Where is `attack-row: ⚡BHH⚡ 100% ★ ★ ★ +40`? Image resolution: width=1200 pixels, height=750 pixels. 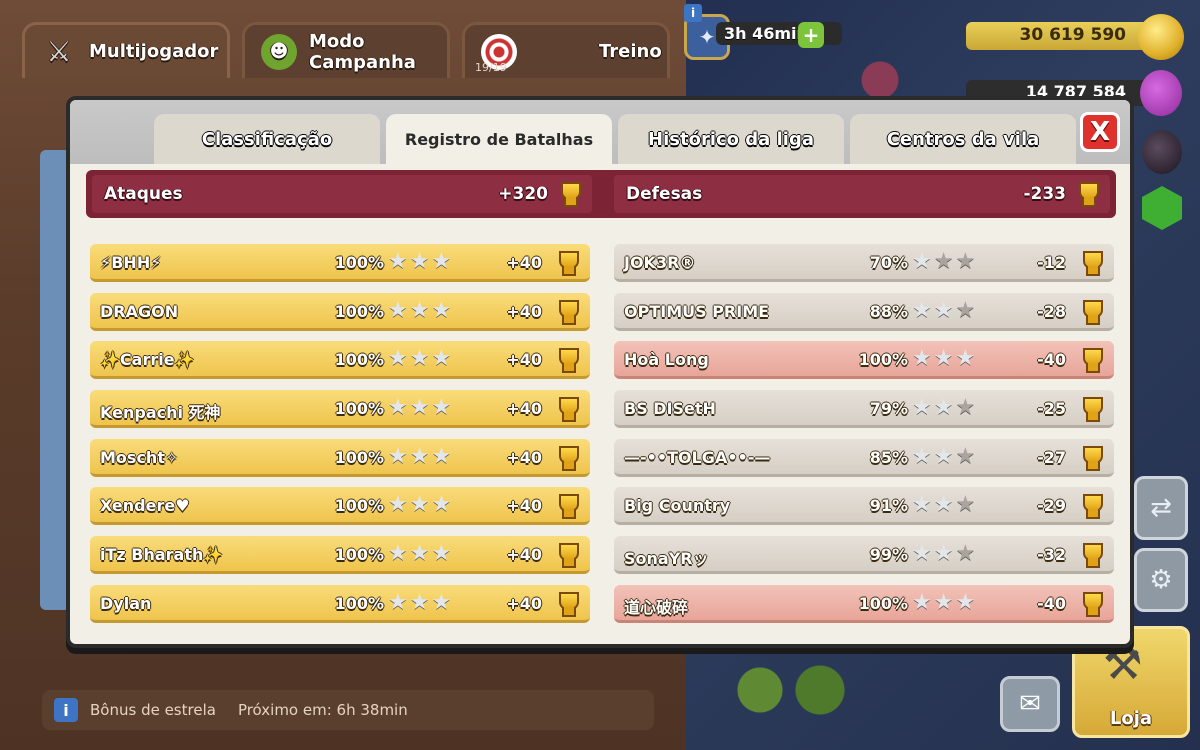
attack-row: ⚡BHH⚡ 100% ★ ★ ★ +40 is located at coordinates (340, 263).